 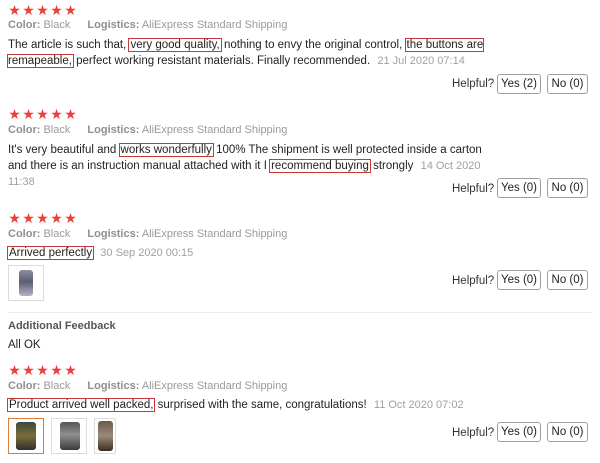 What do you see at coordinates (147, 253) in the screenshot?
I see `review-date: 30 Sep 2020 00:15` at bounding box center [147, 253].